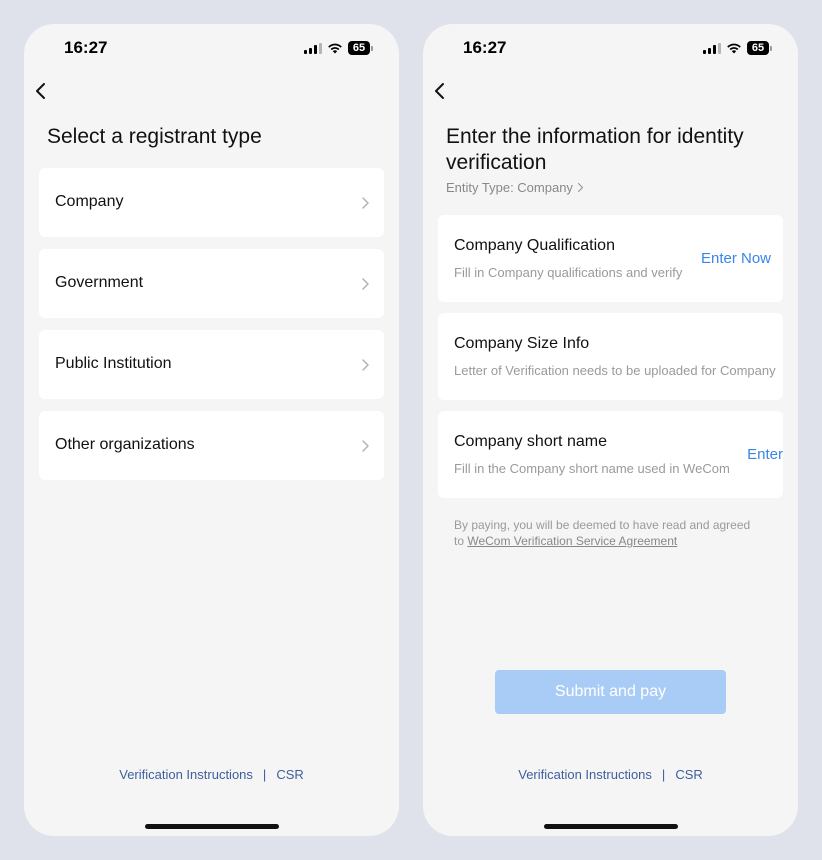  I want to click on registrant-type-label: Government, so click(99, 282).